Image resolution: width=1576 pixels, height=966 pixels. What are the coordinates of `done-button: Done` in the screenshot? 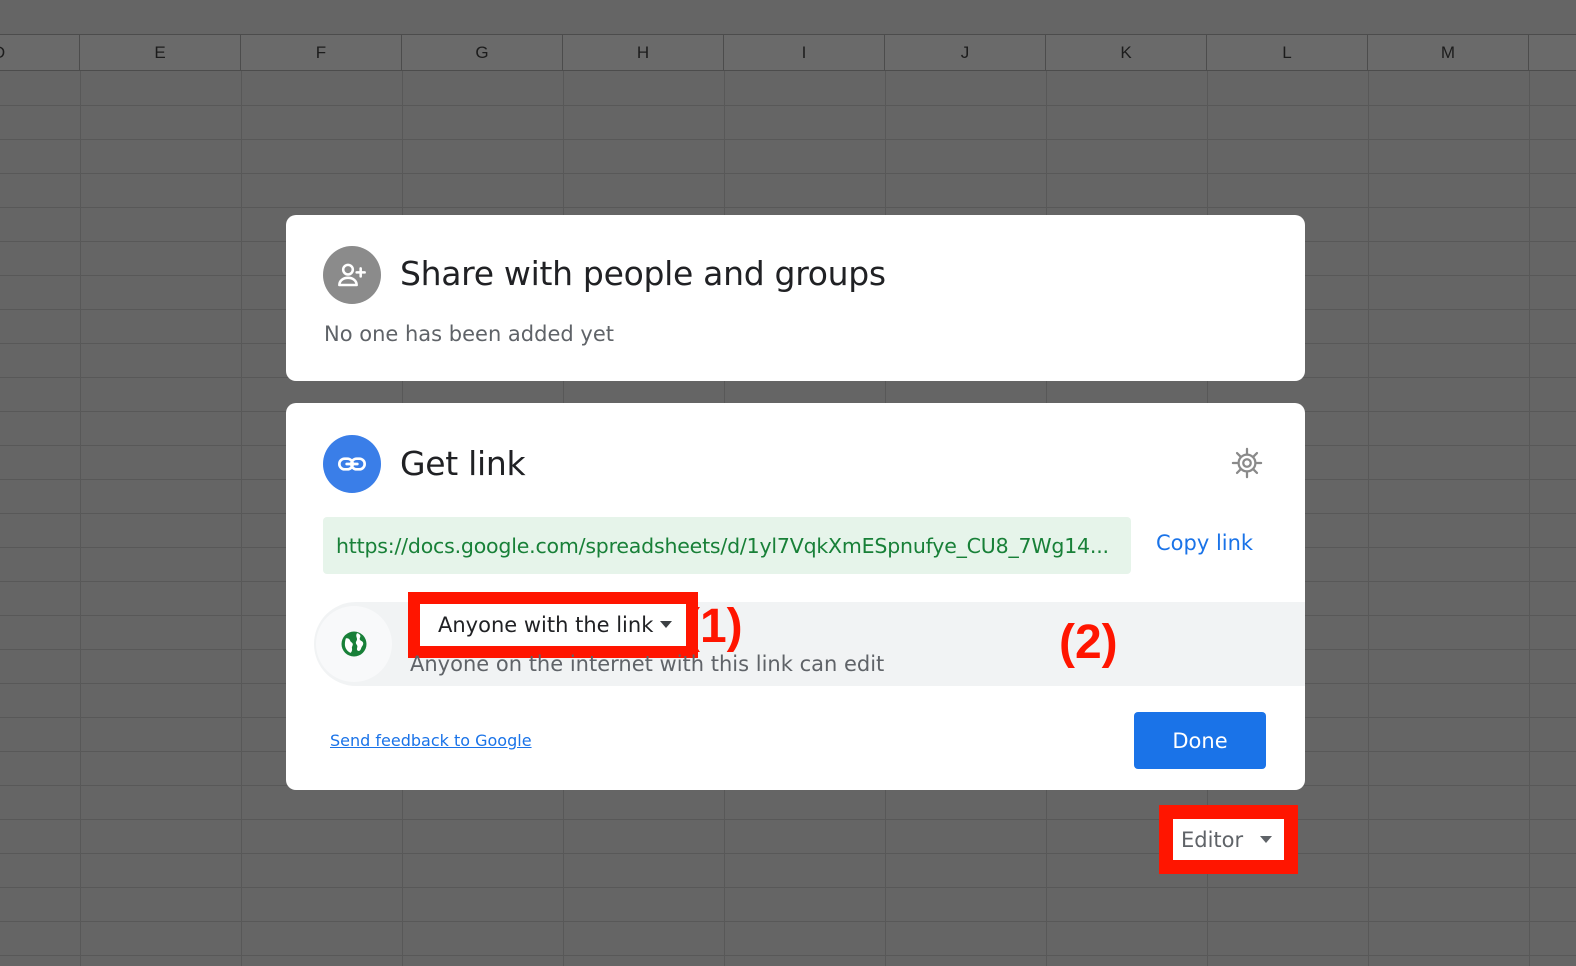 It's located at (1200, 740).